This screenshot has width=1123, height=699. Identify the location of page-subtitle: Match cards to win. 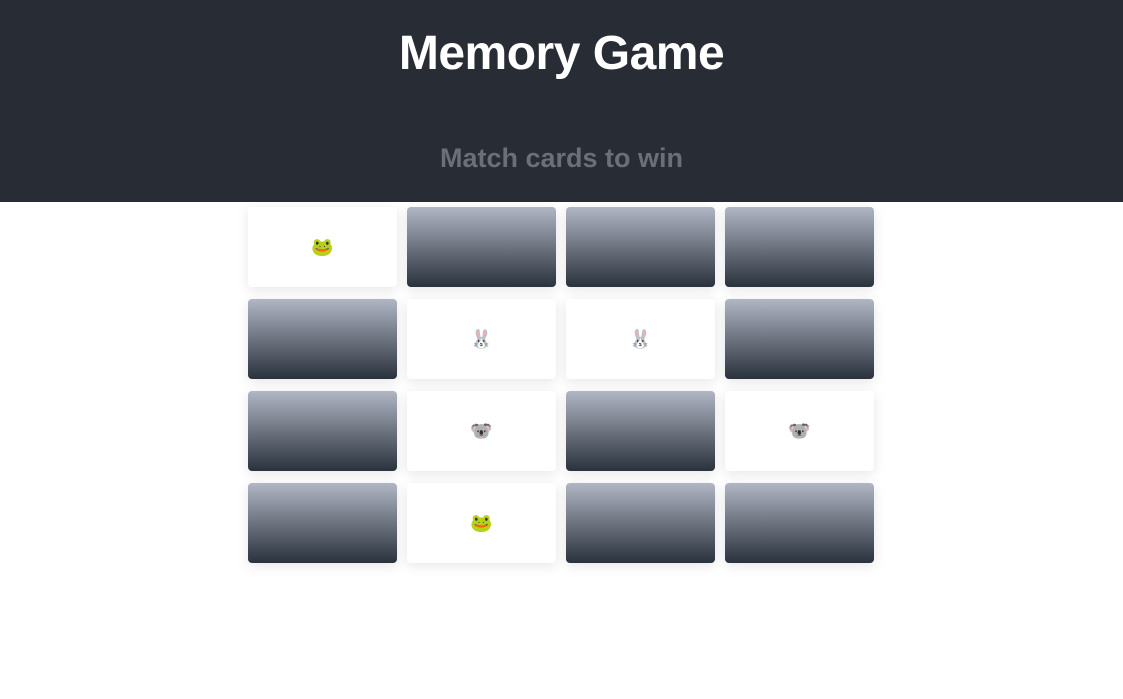
(561, 158).